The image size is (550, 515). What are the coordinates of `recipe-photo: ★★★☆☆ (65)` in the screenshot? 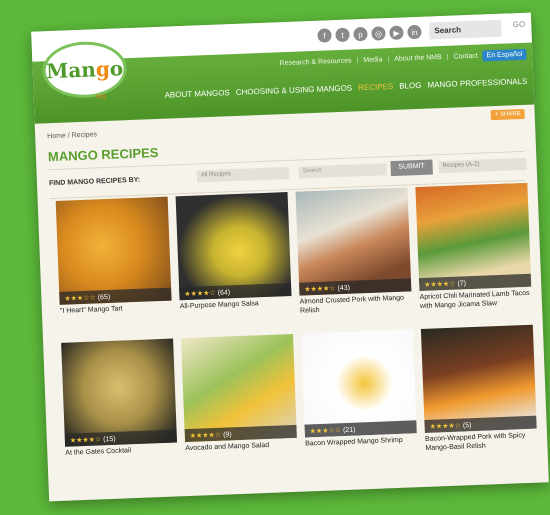 It's located at (113, 250).